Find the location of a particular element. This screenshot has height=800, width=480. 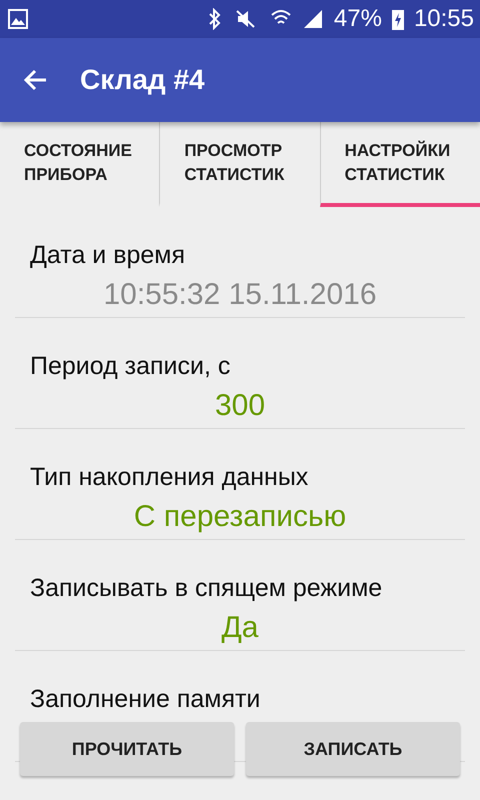

setting-label: Записывать в спящем режиме is located at coordinates (207, 588).